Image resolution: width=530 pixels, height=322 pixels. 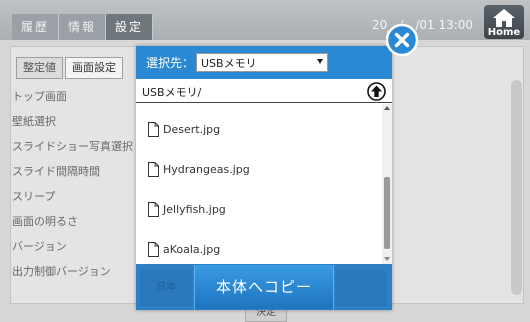 I want to click on current-path: USBメモリ/, so click(x=172, y=92).